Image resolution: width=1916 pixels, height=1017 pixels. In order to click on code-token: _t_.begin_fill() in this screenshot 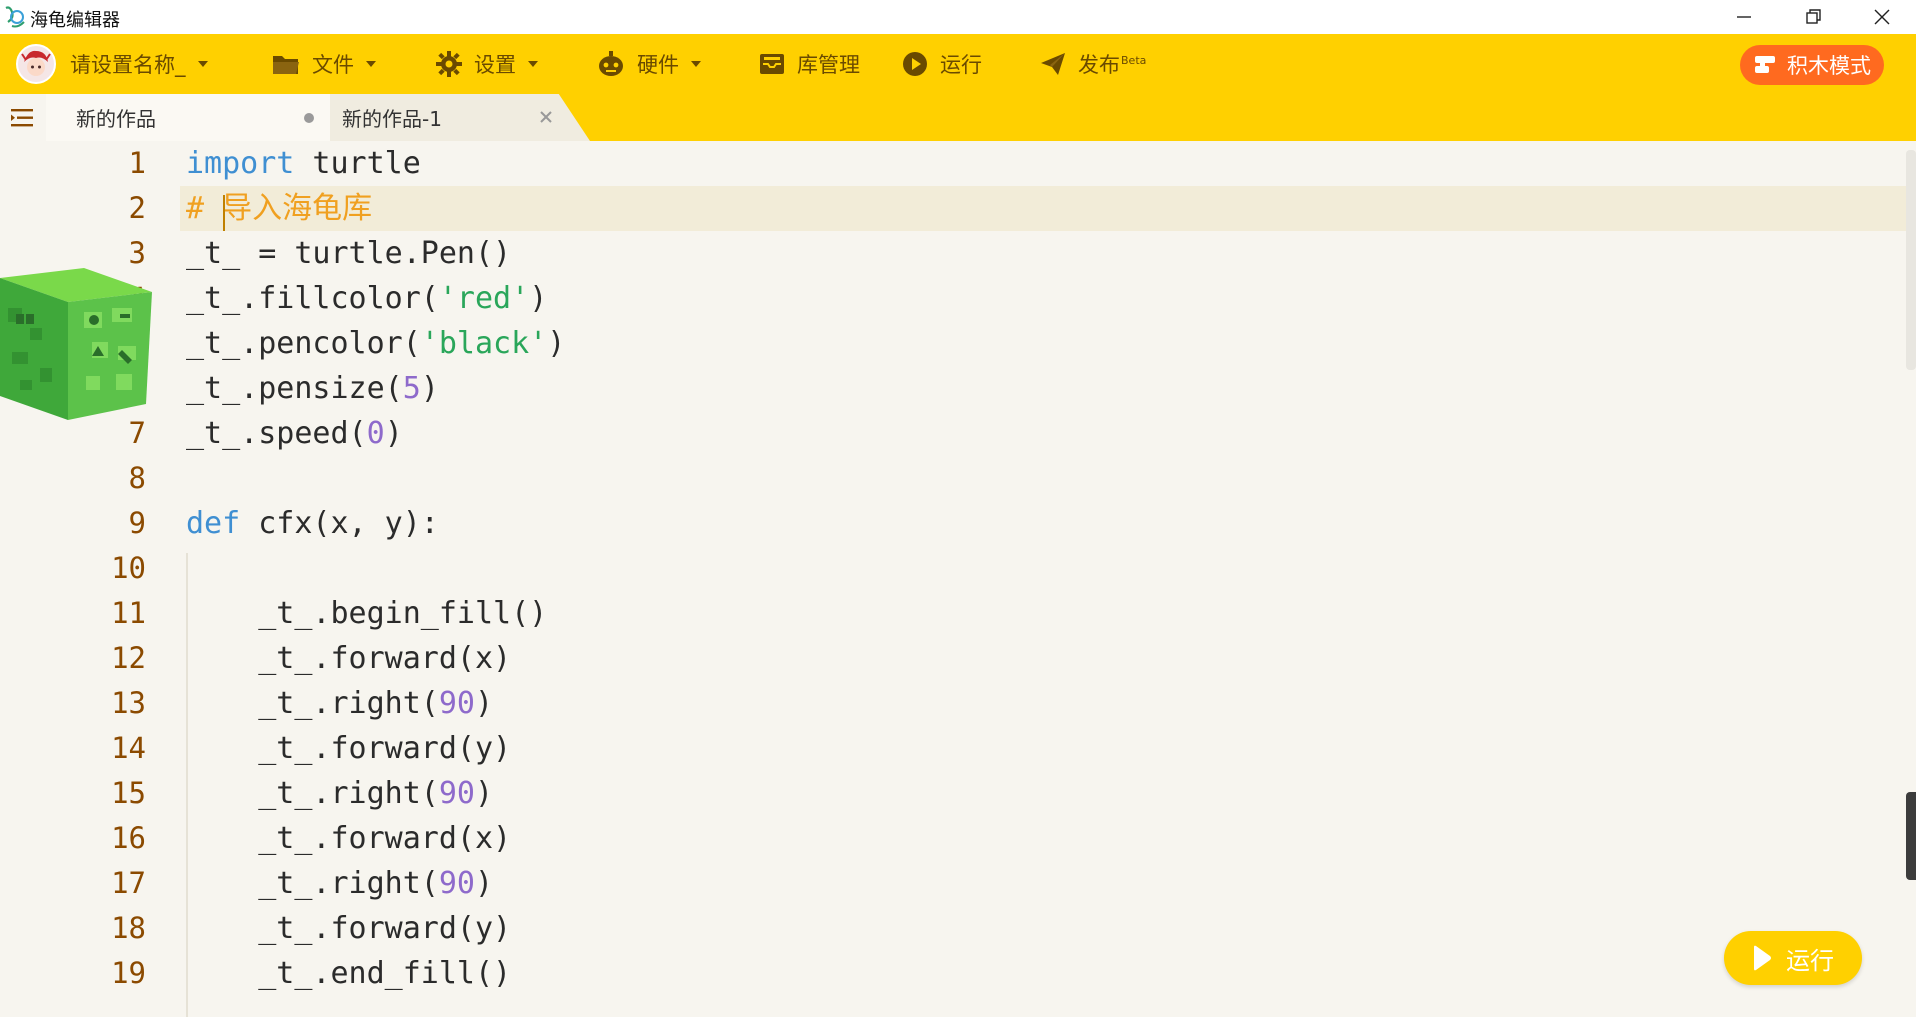, I will do `click(367, 613)`.